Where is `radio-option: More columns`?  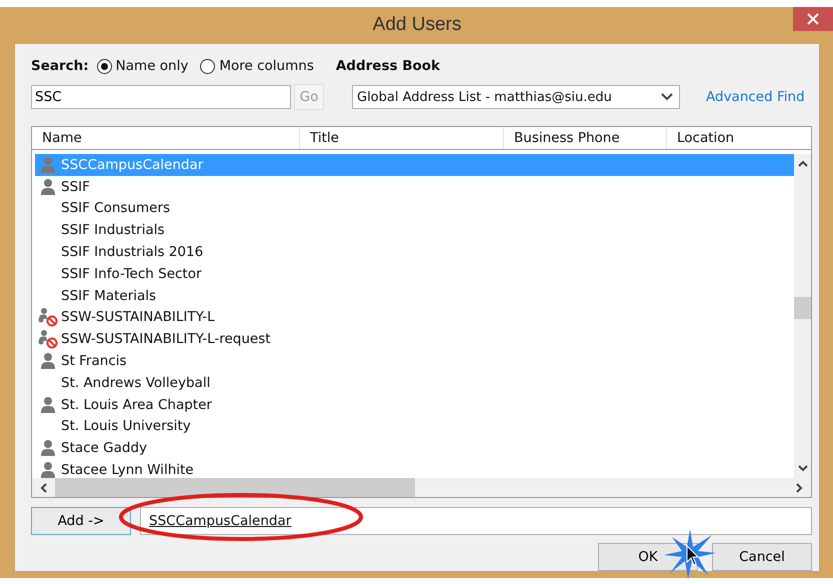 radio-option: More columns is located at coordinates (257, 66).